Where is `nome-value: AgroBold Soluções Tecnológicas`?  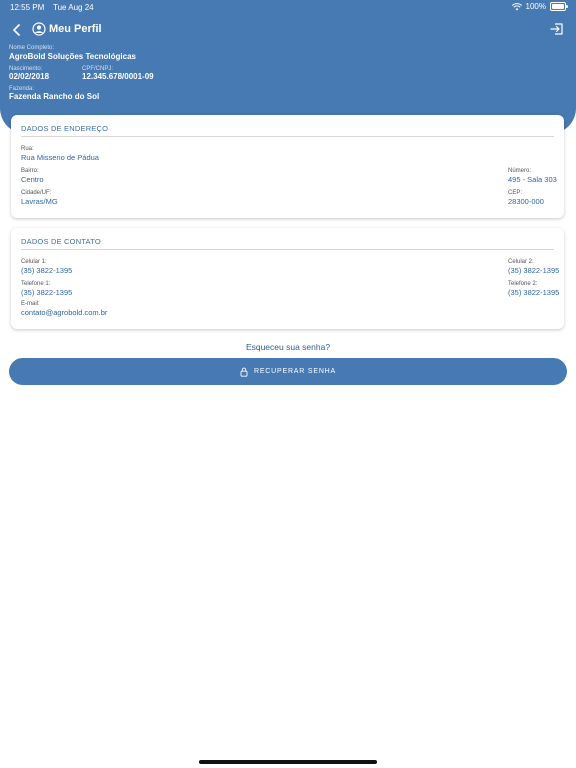 nome-value: AgroBold Soluções Tecnológicas is located at coordinates (72, 56).